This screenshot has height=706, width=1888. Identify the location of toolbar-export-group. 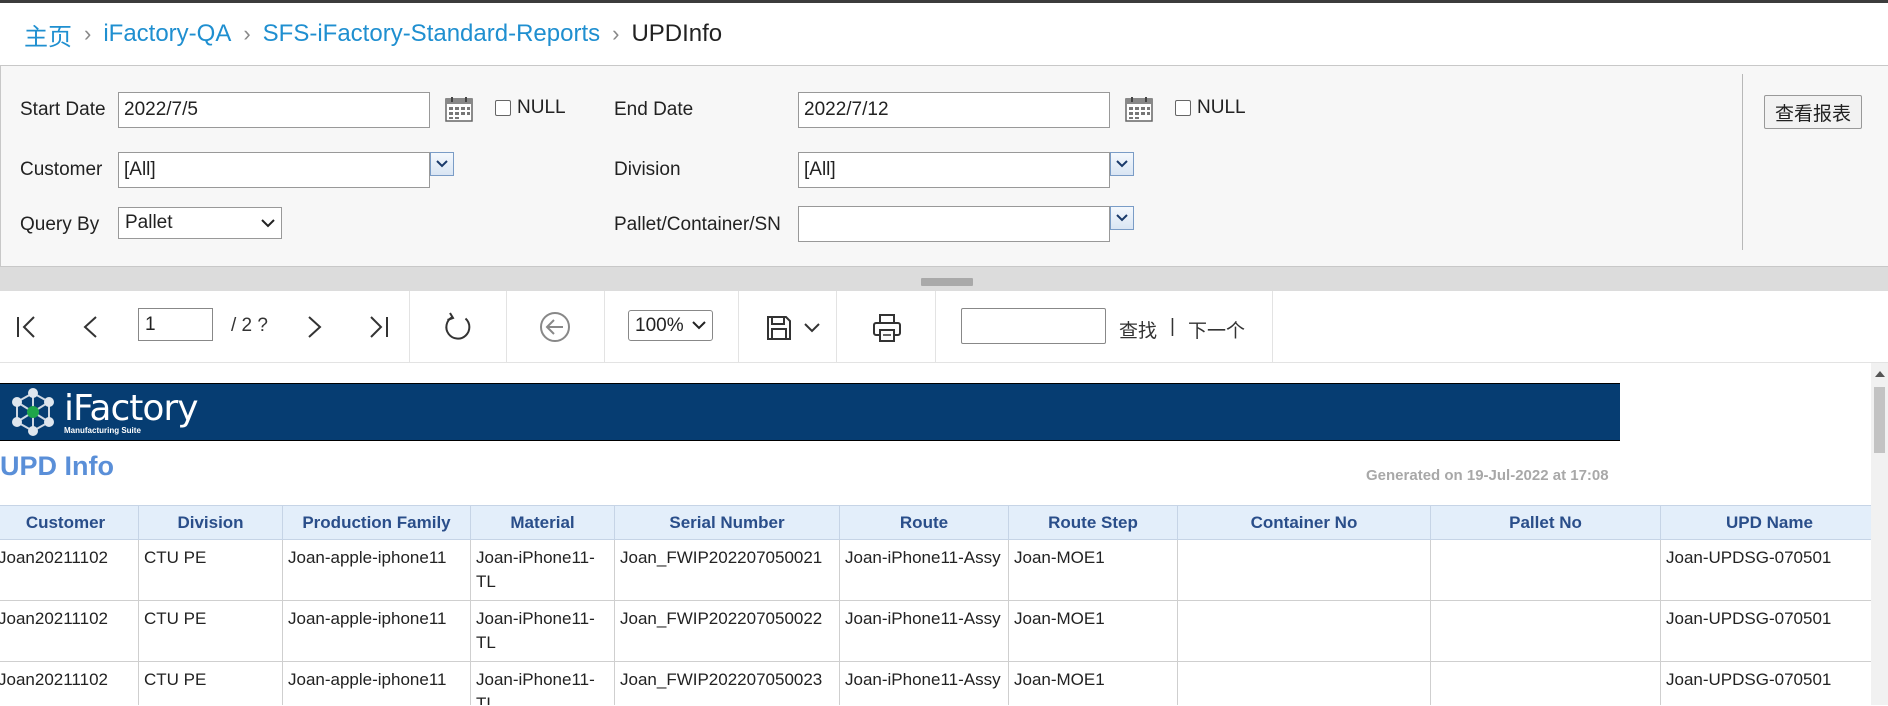
(788, 327).